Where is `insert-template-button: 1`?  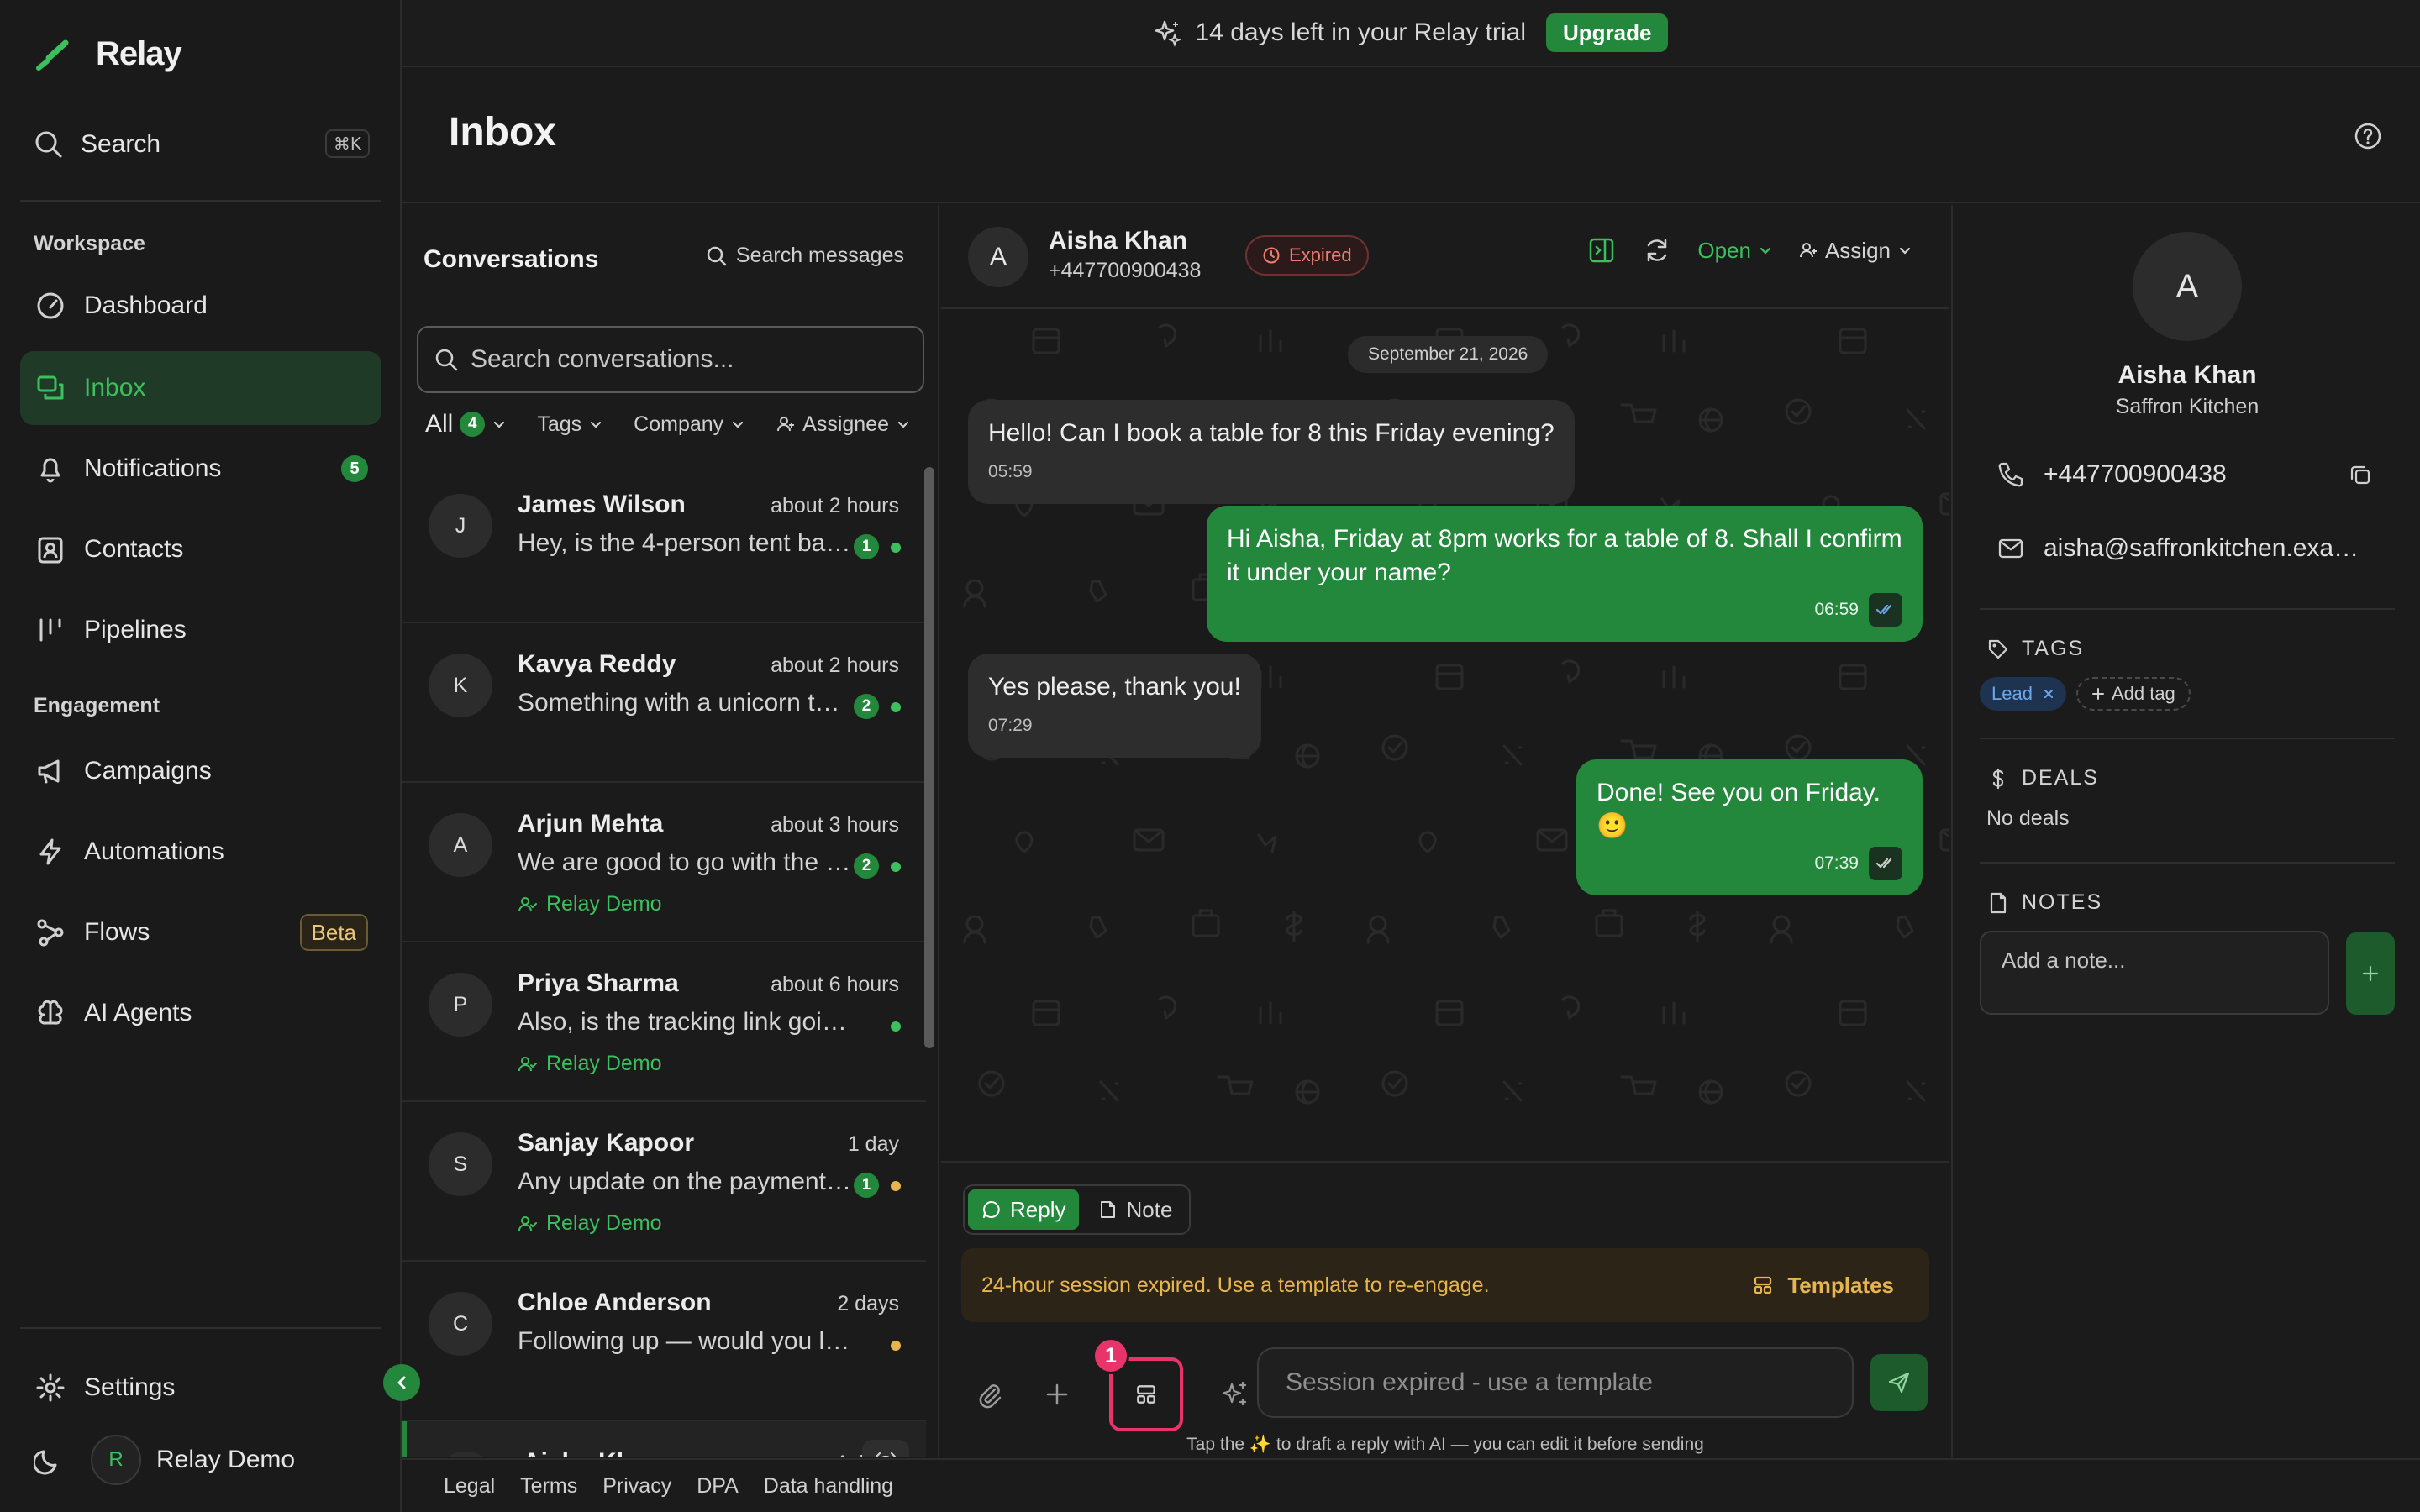 insert-template-button: 1 is located at coordinates (1137, 1384).